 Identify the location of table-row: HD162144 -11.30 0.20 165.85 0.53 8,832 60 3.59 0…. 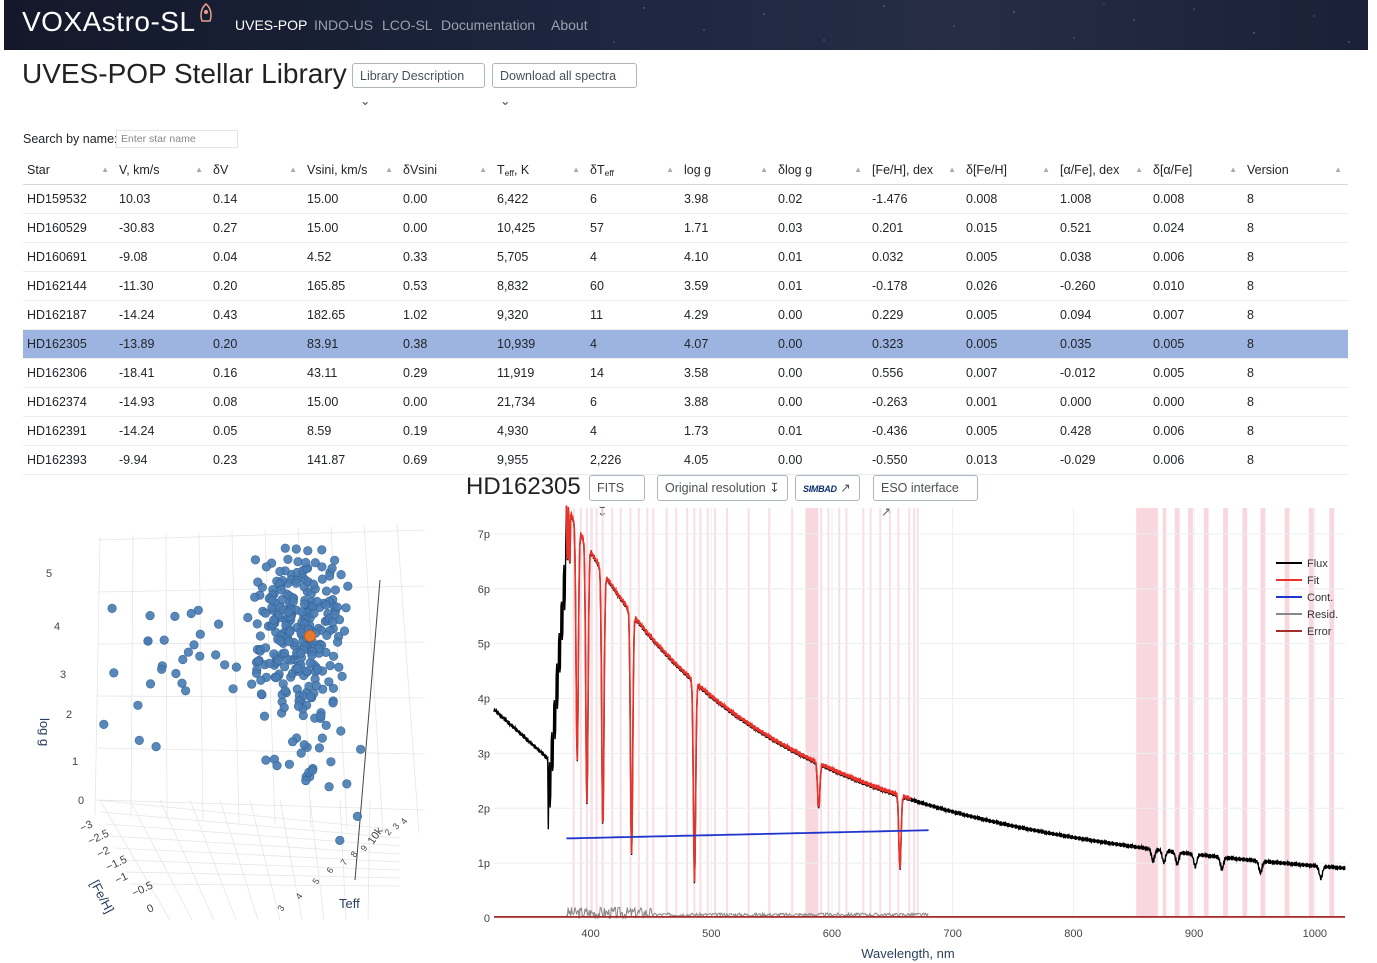
(685, 286).